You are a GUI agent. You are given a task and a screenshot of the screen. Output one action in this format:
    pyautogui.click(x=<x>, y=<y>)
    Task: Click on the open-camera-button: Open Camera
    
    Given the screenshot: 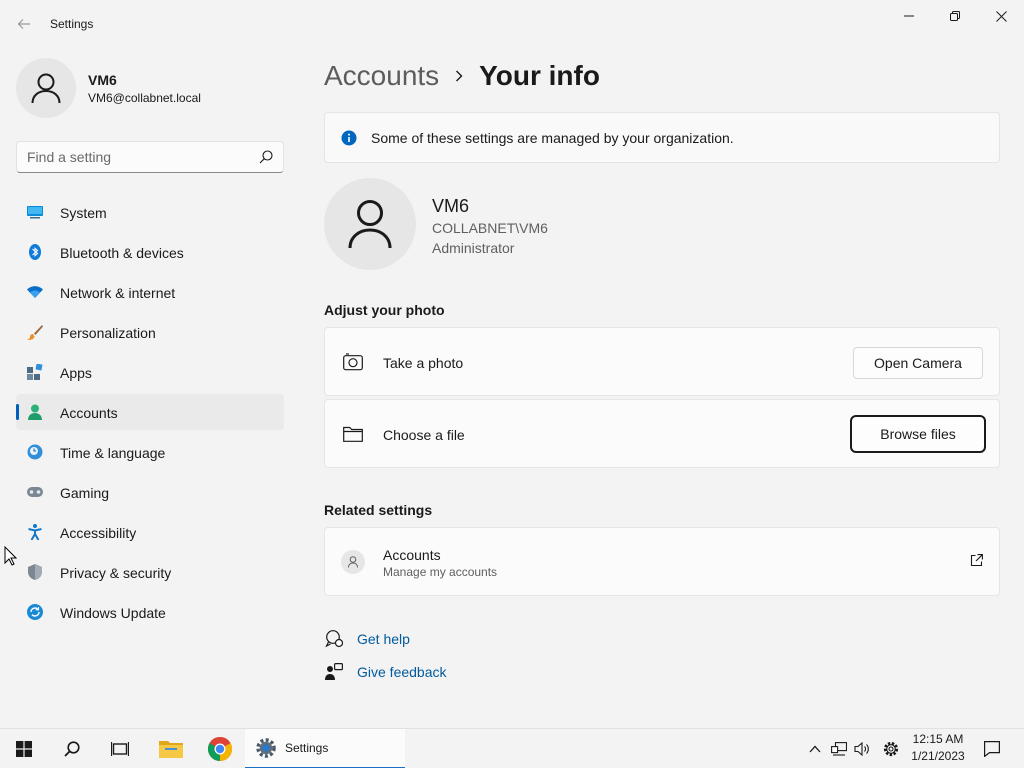 What is the action you would take?
    pyautogui.click(x=918, y=363)
    